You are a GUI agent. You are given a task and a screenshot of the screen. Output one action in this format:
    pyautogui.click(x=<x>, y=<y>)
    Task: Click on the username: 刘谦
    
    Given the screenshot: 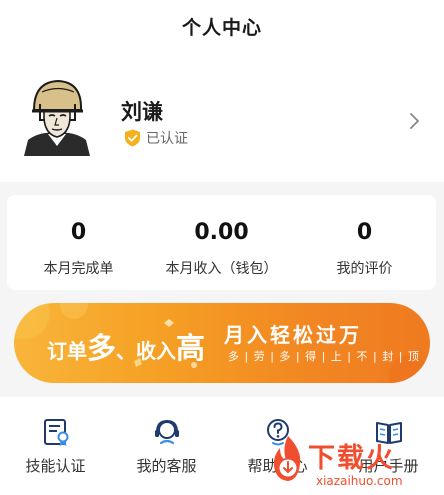 What is the action you would take?
    pyautogui.click(x=142, y=112)
    